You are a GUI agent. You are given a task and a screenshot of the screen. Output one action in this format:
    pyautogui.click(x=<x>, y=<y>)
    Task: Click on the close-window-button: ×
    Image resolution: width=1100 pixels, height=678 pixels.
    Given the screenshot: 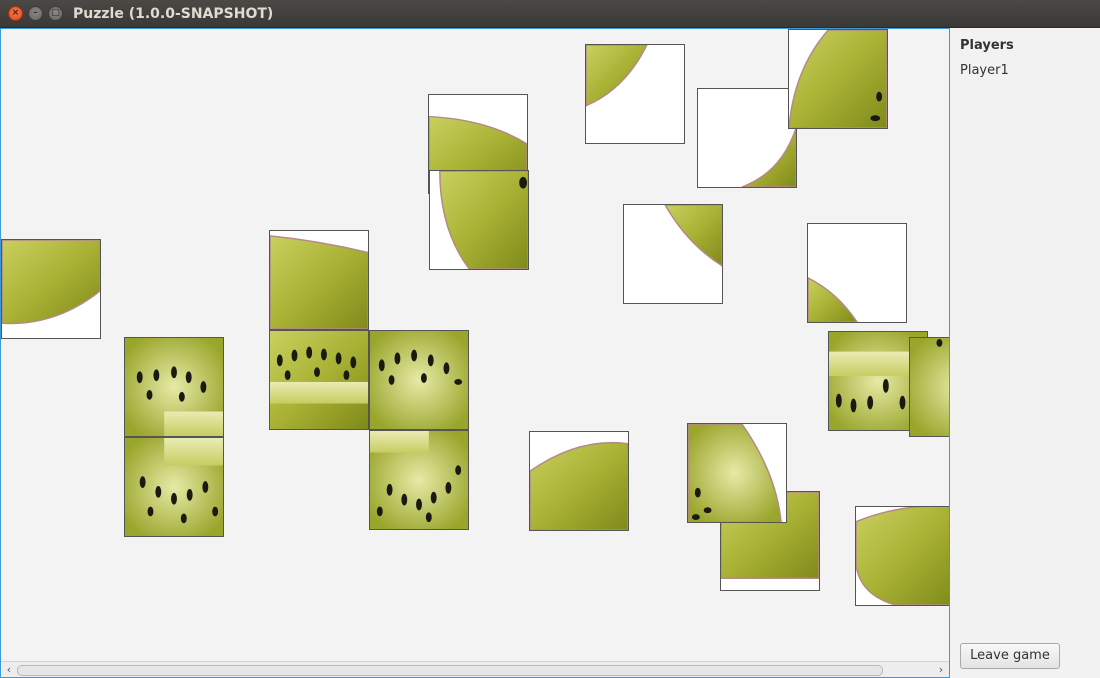 What is the action you would take?
    pyautogui.click(x=15, y=13)
    